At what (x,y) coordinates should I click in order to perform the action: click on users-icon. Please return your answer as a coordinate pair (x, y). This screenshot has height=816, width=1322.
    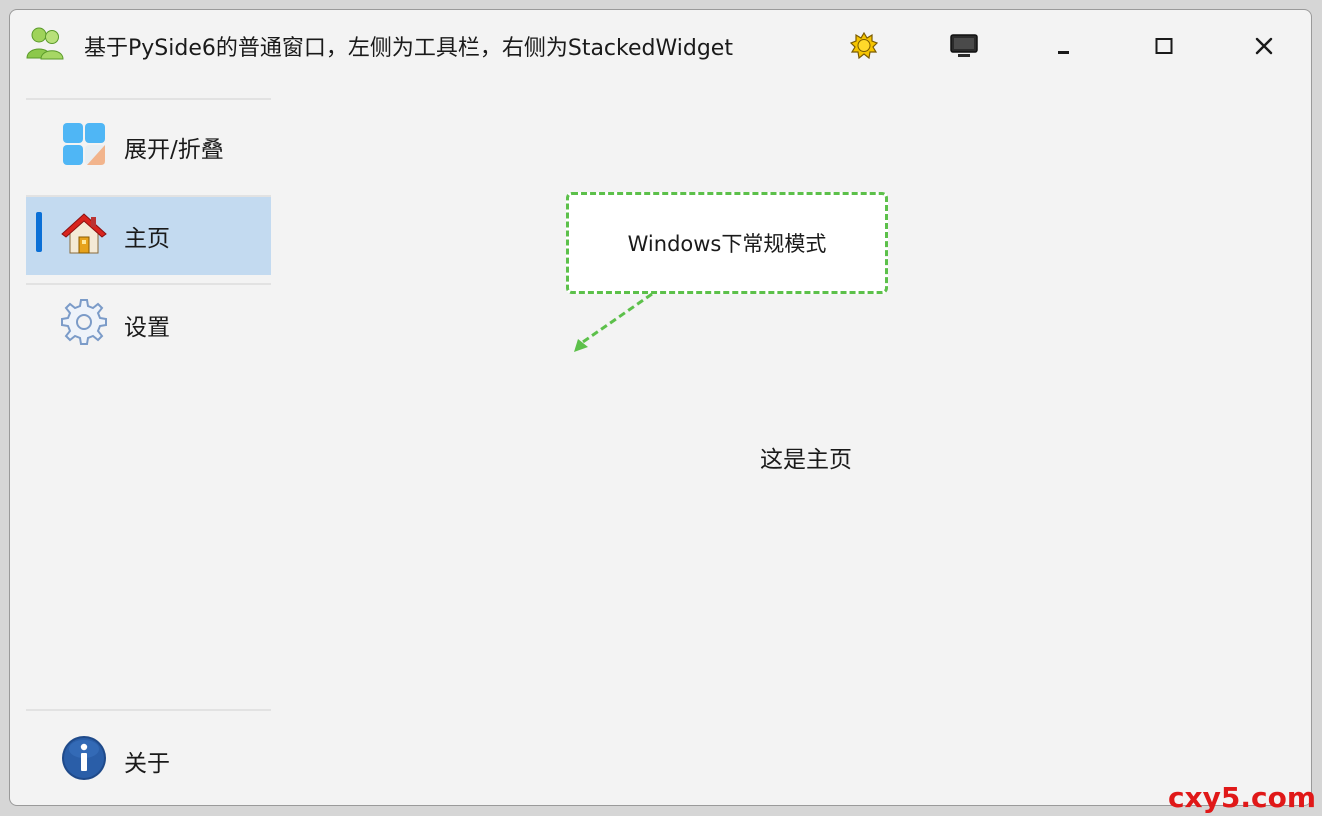
    Looking at the image, I should click on (45, 43).